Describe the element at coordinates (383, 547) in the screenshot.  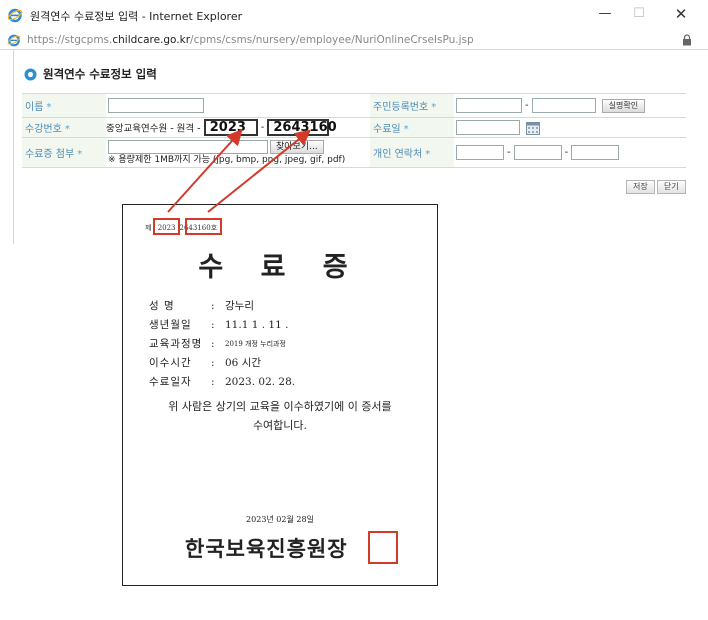
I see `highlight-box-seal` at that location.